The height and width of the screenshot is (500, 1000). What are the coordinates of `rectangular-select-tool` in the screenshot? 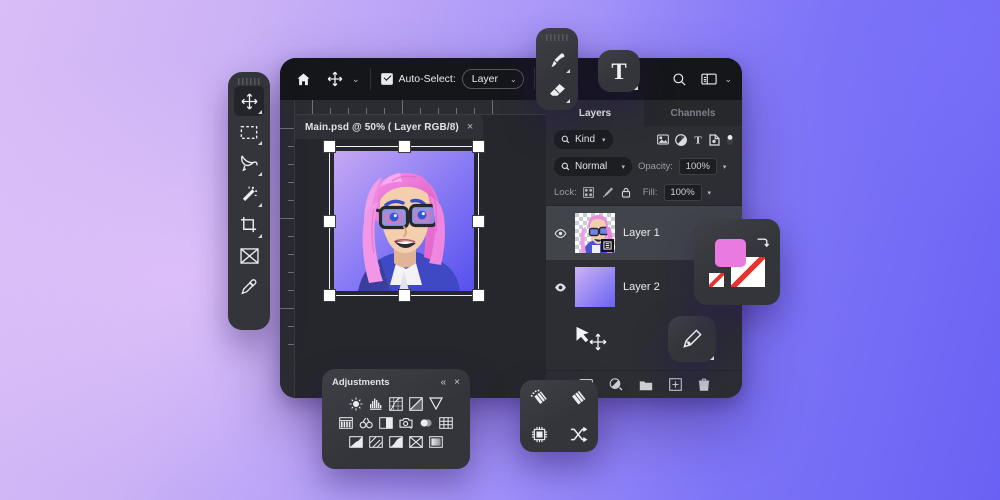 It's located at (249, 132).